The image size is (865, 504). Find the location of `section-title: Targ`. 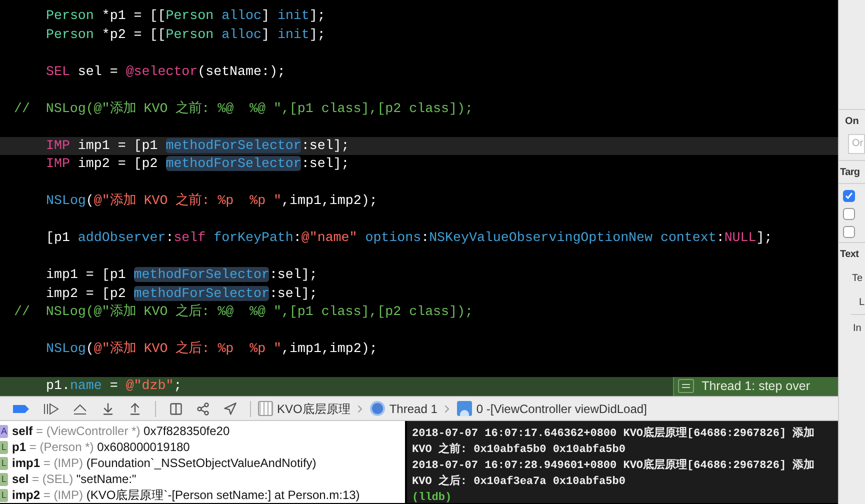

section-title: Targ is located at coordinates (850, 173).